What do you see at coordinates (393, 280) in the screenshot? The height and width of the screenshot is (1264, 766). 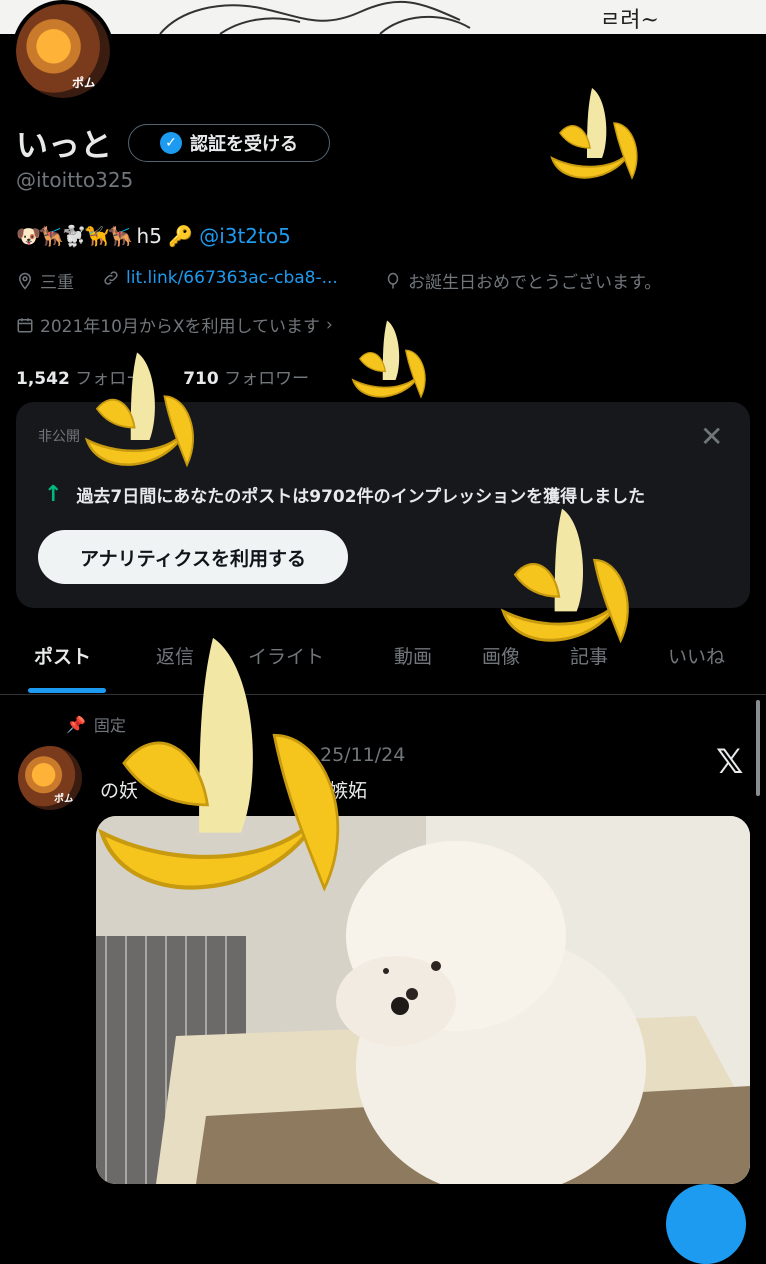 I see `balloon-icon` at bounding box center [393, 280].